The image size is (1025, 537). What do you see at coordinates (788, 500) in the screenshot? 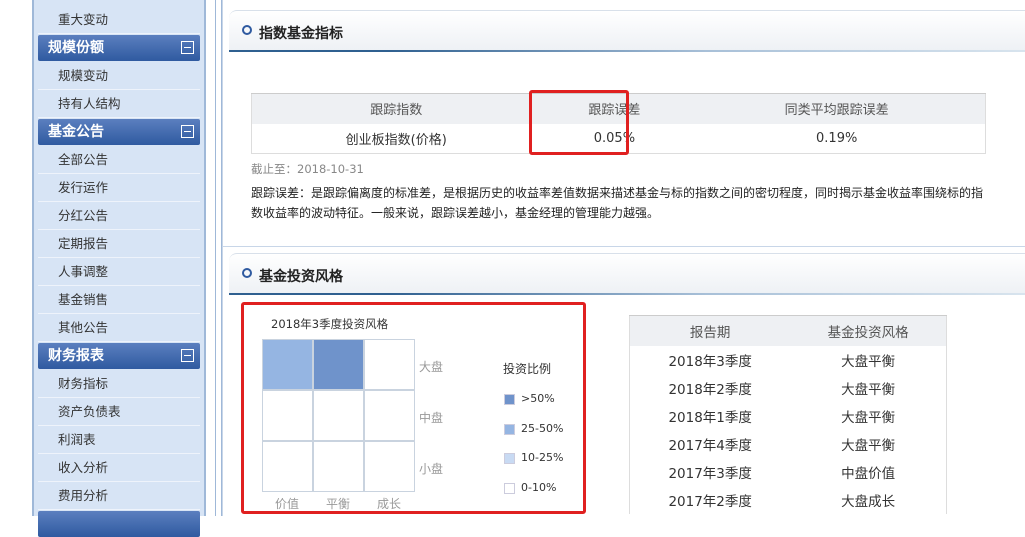
I see `table-row: 2017年2季度 大盘成长` at bounding box center [788, 500].